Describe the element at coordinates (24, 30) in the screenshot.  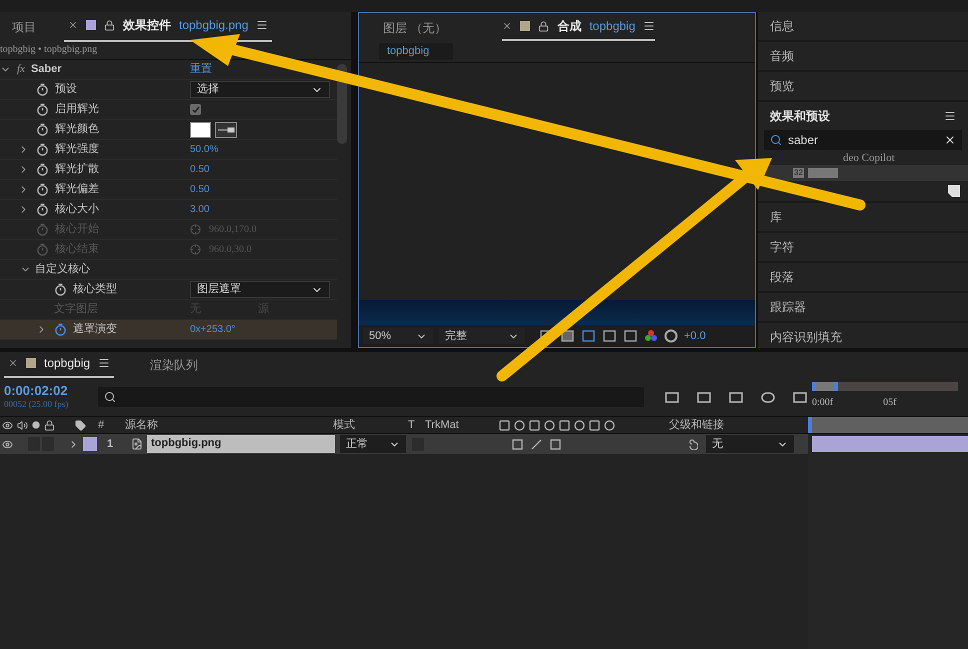
I see `panel-tab: 项目` at that location.